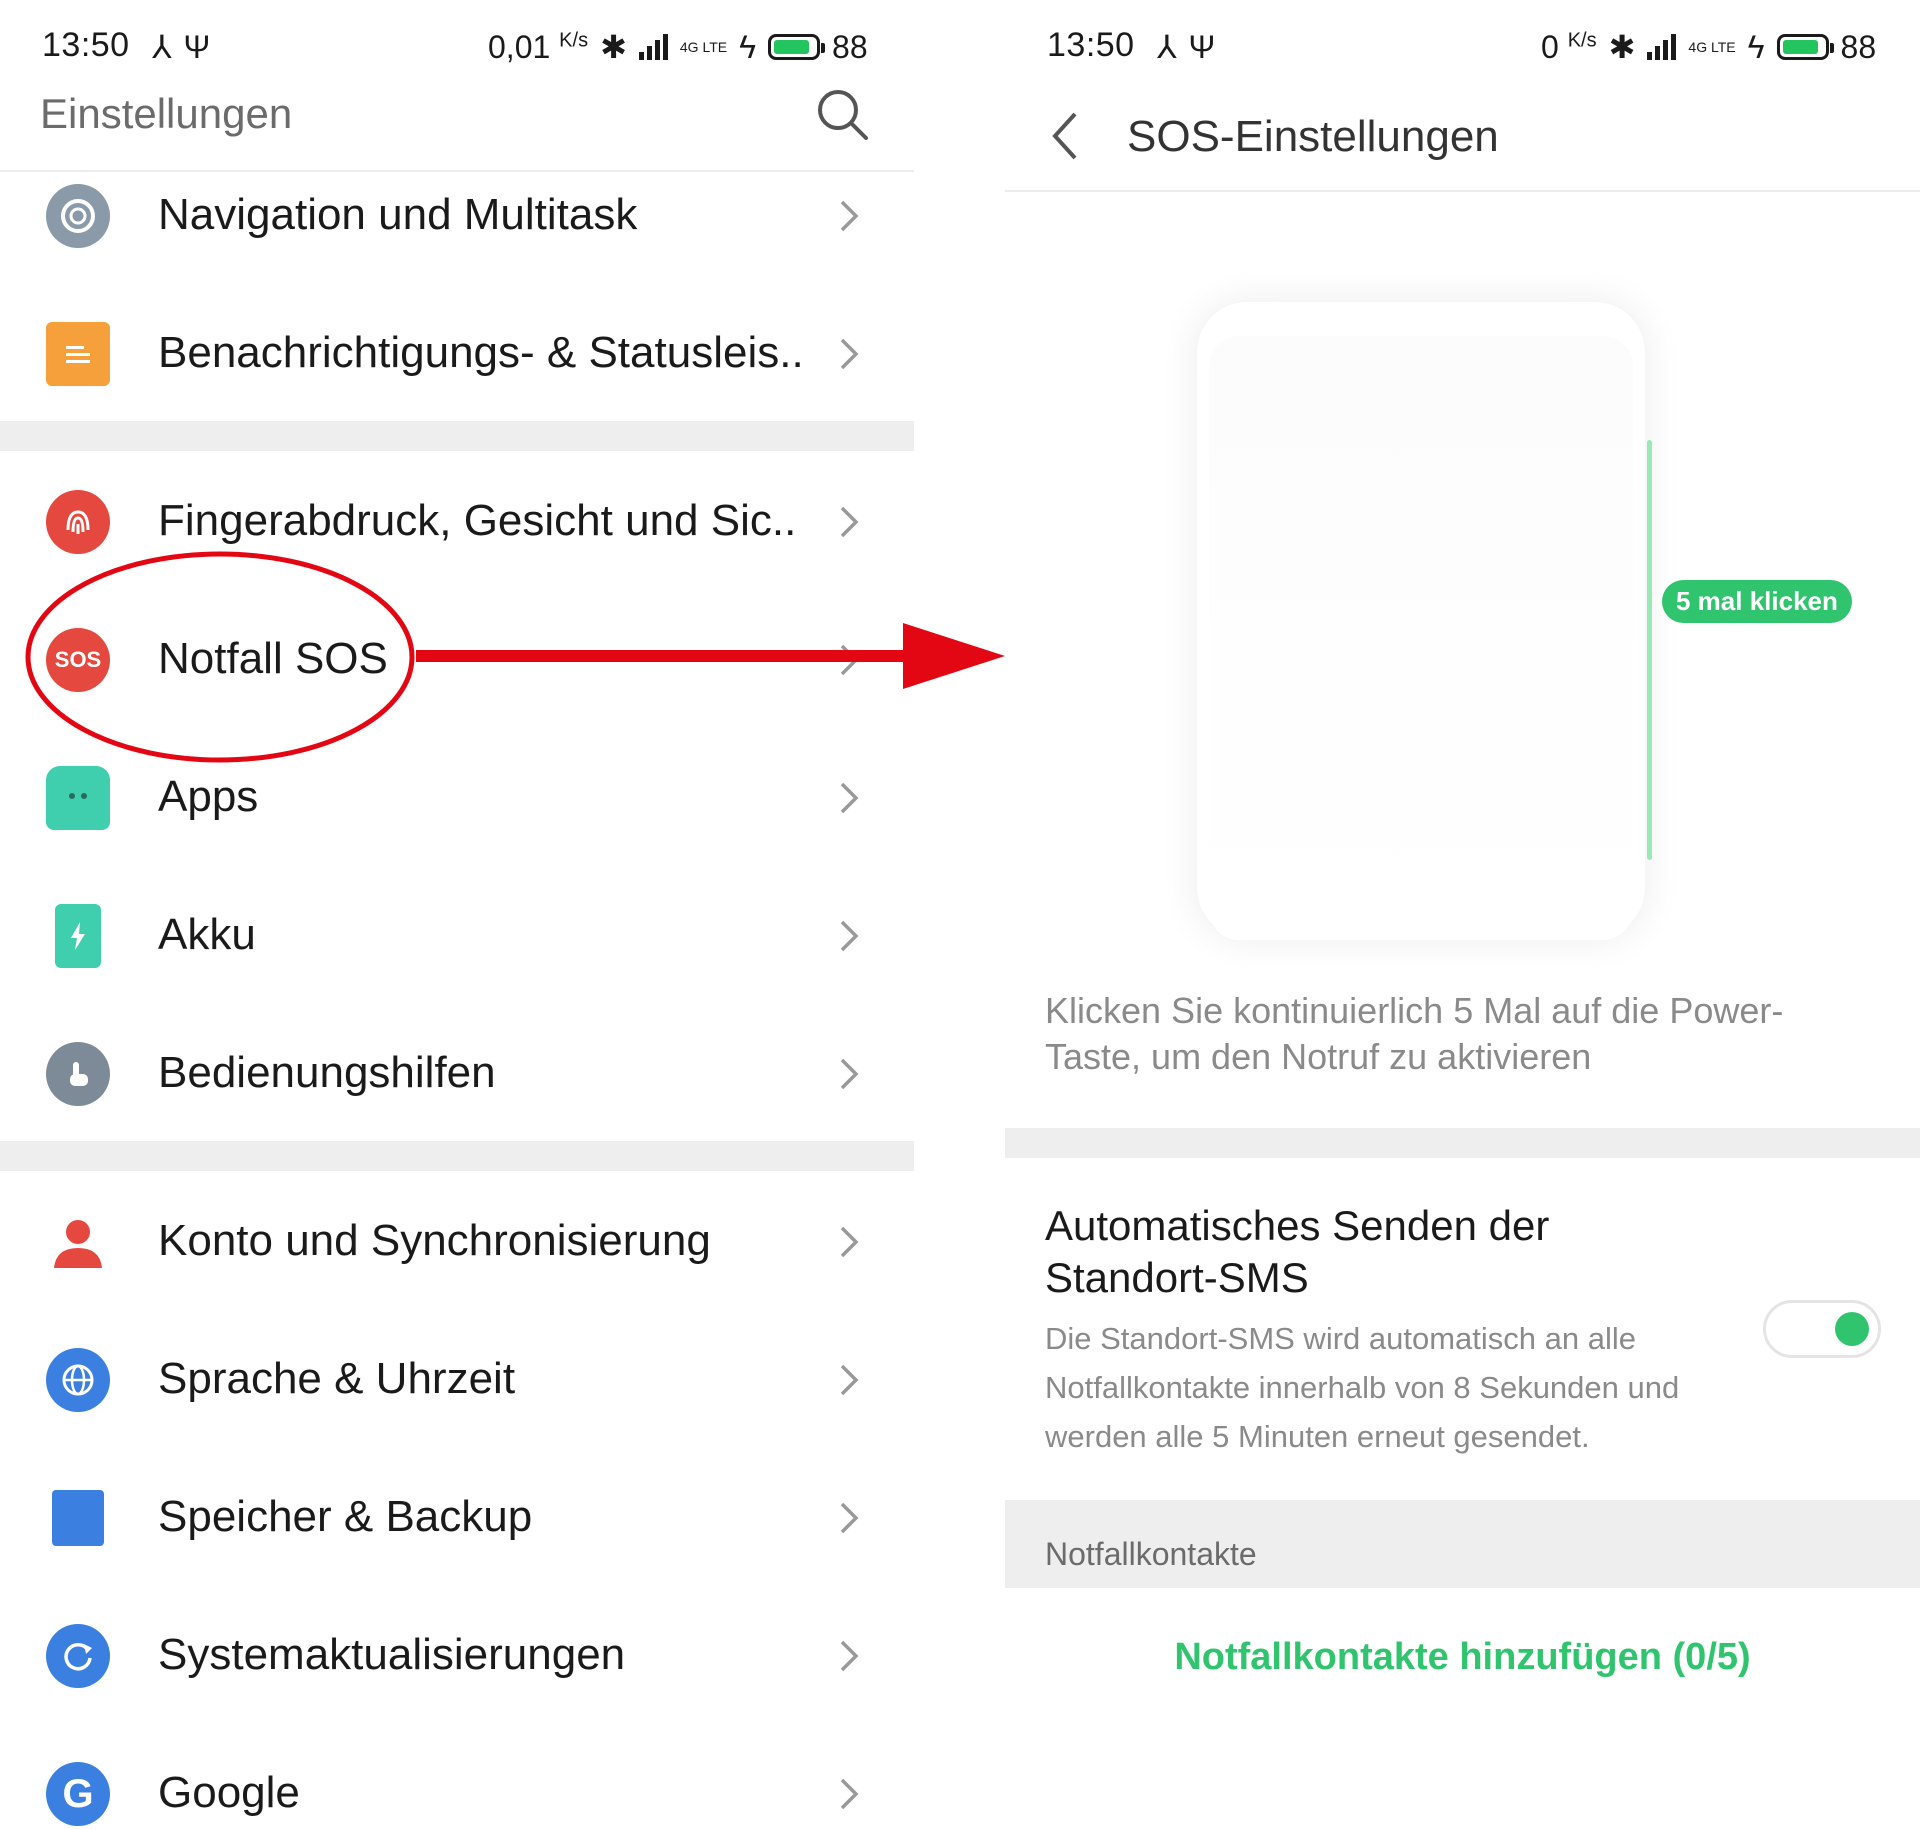 This screenshot has width=1920, height=1829. I want to click on settings-item-fingerprint: Fingerabdruck, Gesicht und Sic.., so click(457, 521).